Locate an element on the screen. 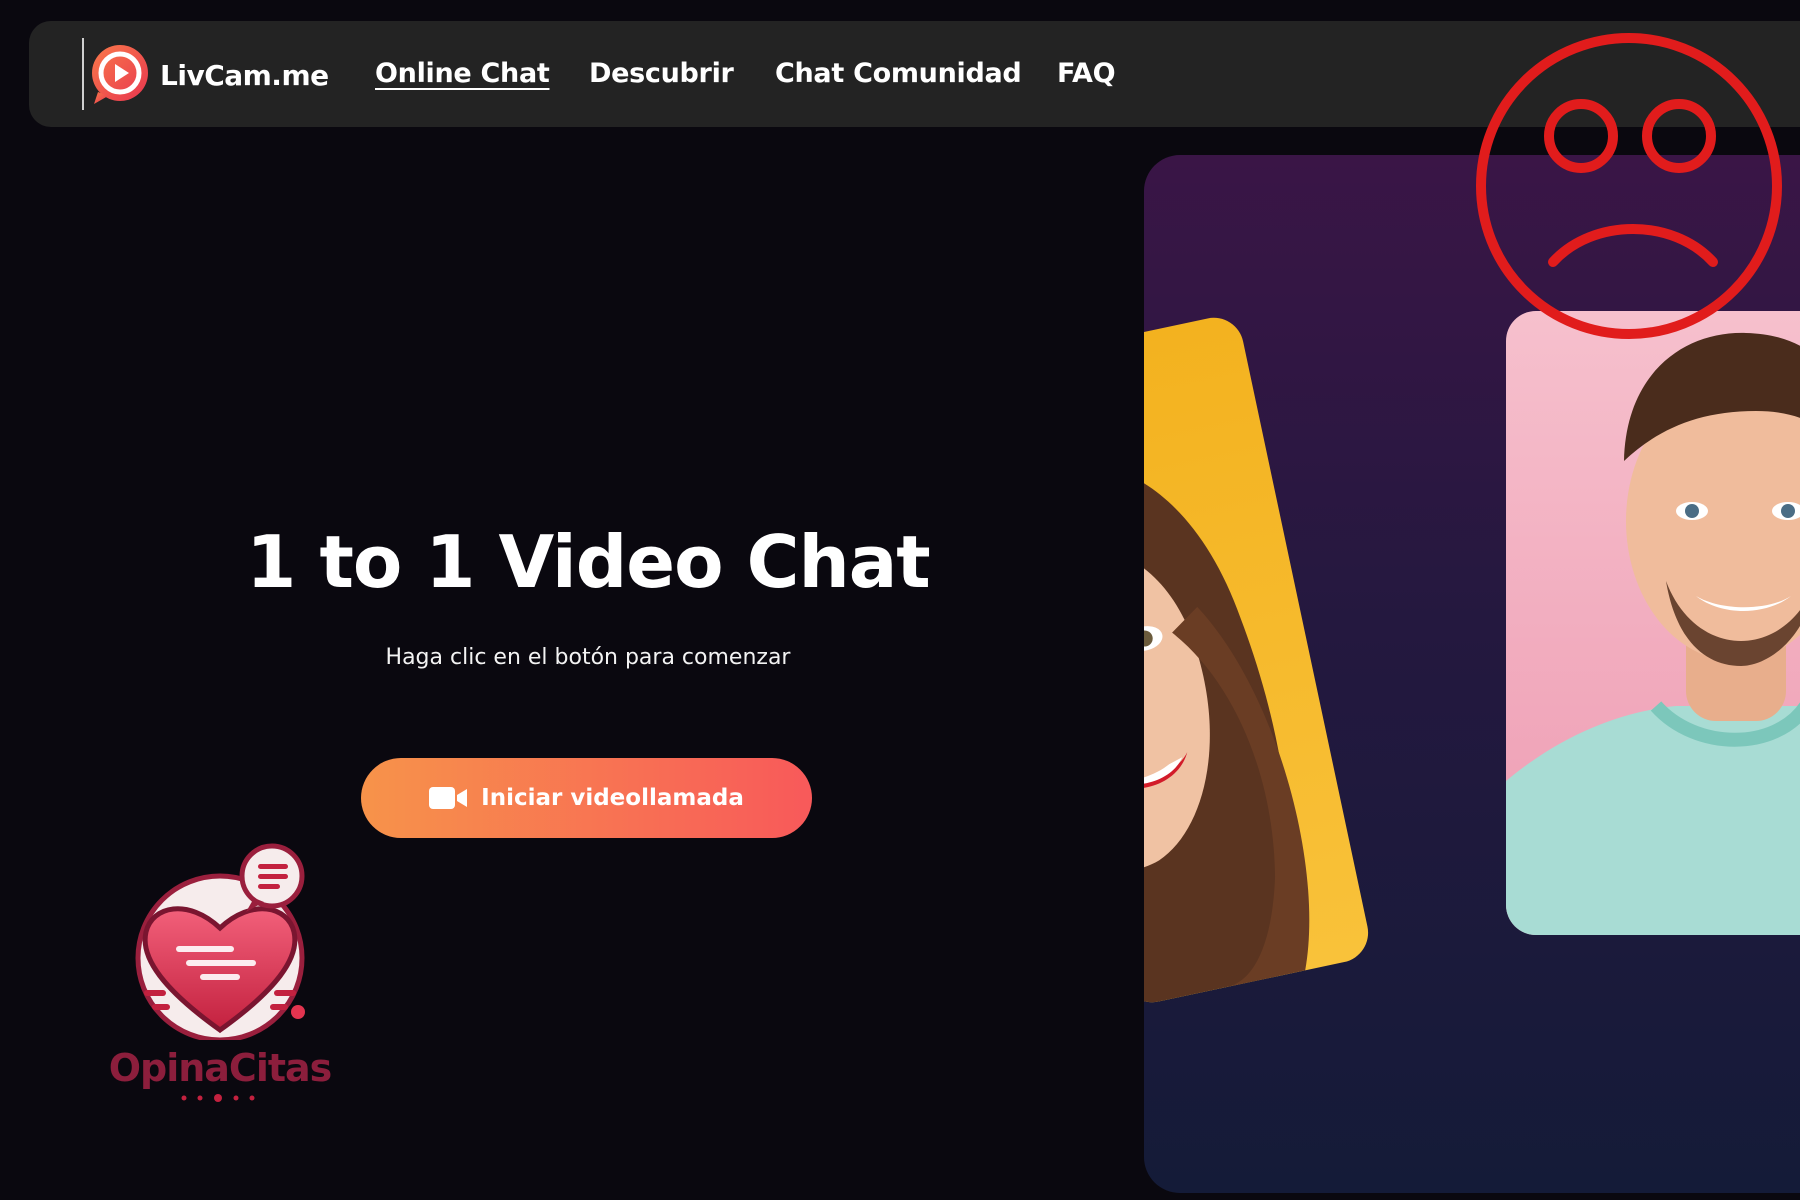 The image size is (1800, 1200). brand-link: LivCam.me is located at coordinates (207, 75).